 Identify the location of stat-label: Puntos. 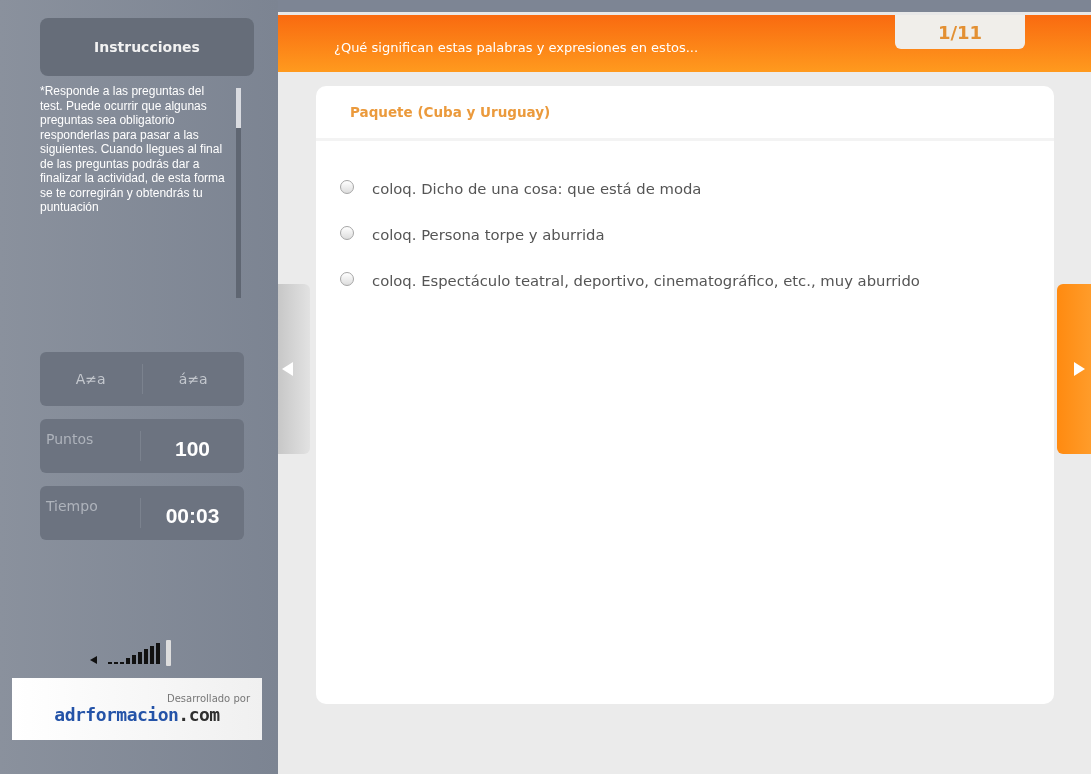
(70, 438).